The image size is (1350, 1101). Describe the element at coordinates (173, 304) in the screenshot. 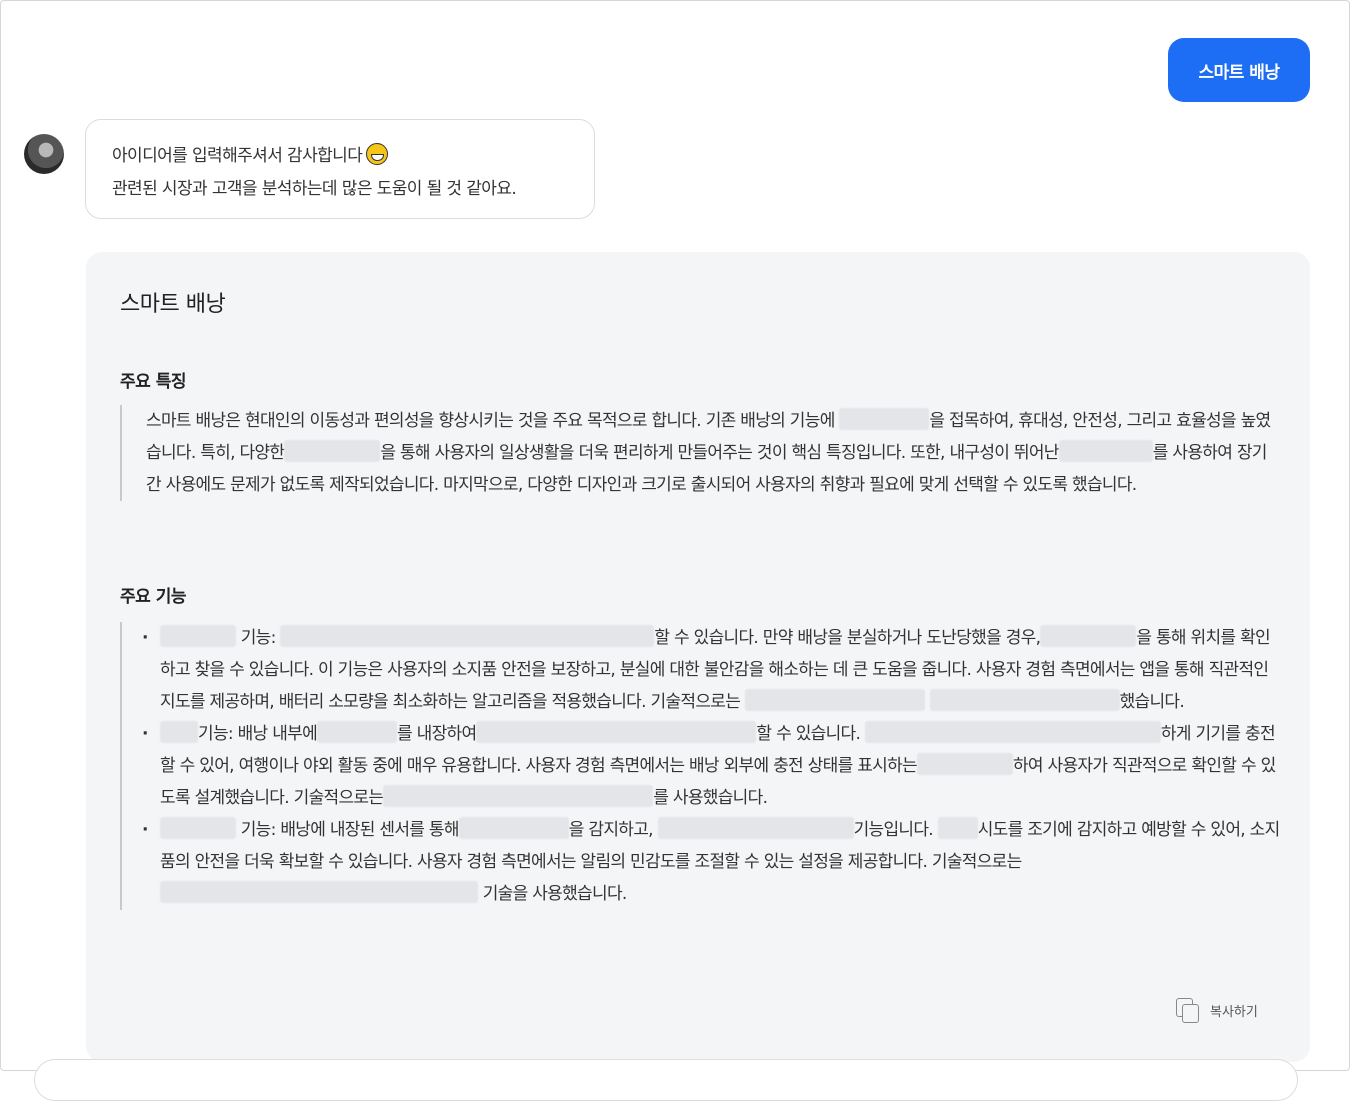

I see `card-title: 스마트 배낭` at that location.